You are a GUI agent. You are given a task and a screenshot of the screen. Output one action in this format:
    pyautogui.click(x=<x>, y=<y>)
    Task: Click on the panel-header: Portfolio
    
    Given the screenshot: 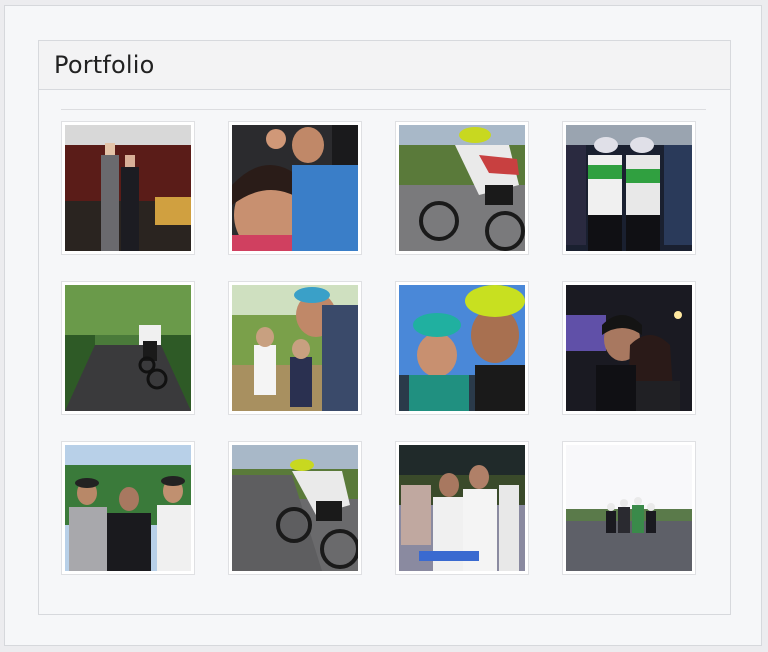 What is the action you would take?
    pyautogui.click(x=384, y=65)
    